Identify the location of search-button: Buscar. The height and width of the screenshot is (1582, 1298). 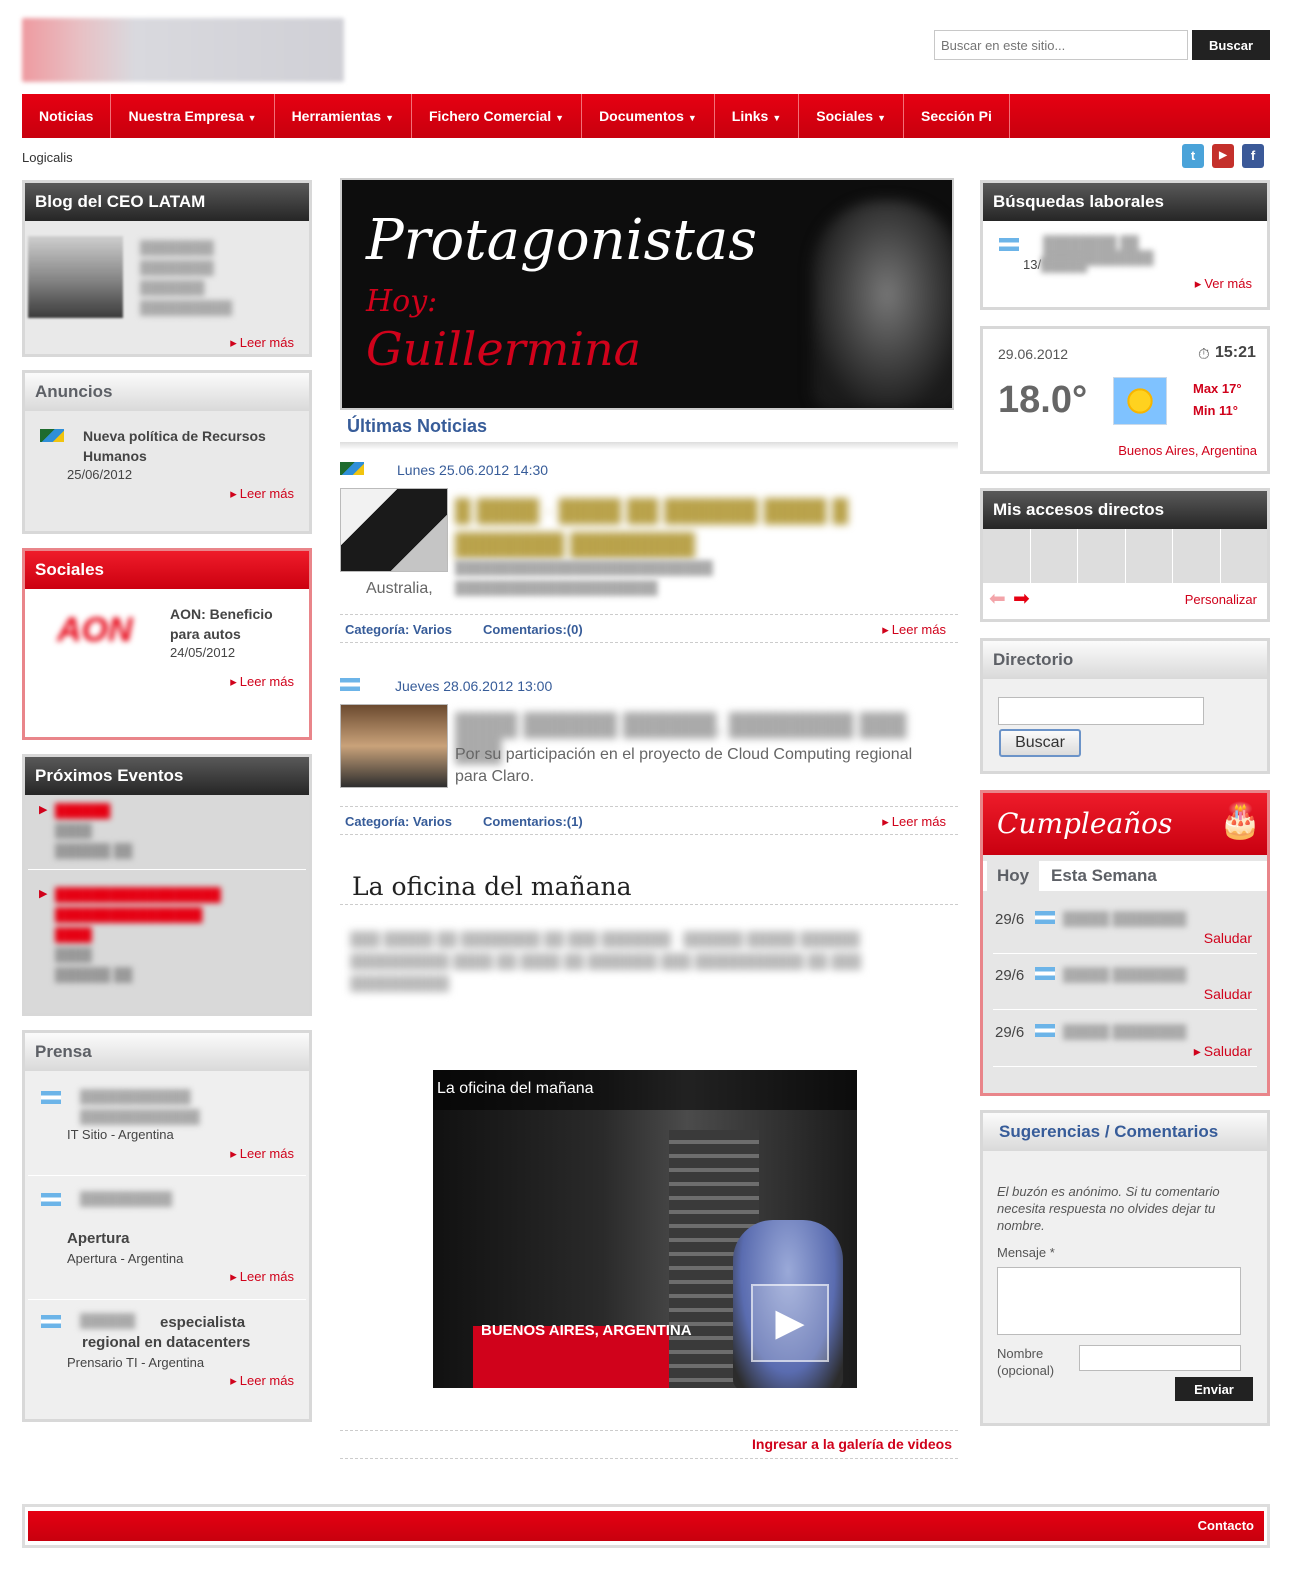
(1231, 45).